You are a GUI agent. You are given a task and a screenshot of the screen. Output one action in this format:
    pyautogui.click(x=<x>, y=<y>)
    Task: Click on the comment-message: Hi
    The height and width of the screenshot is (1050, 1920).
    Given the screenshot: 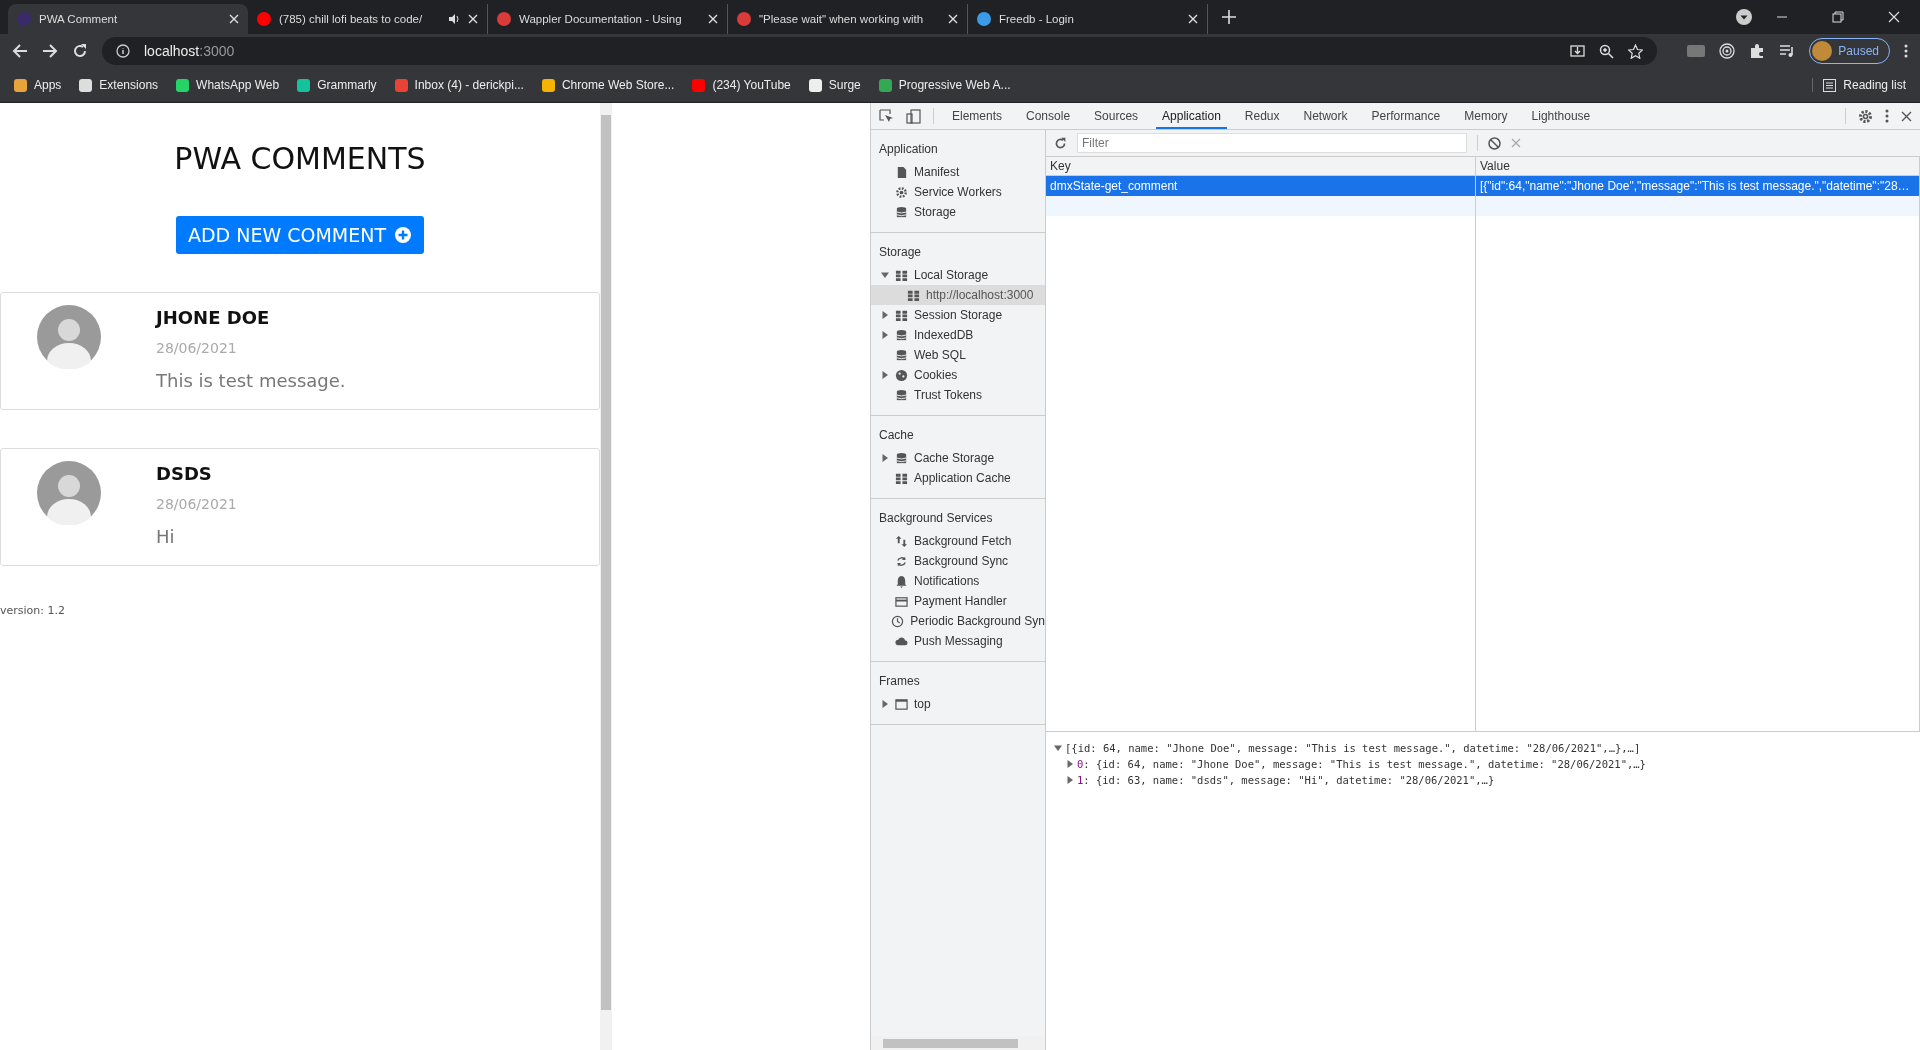 What is the action you would take?
    pyautogui.click(x=166, y=536)
    